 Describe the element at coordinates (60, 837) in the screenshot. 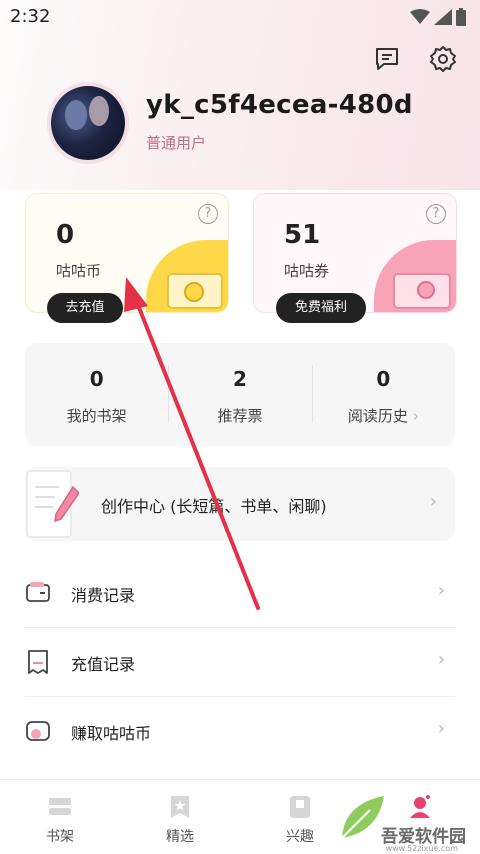

I see `tab-label: 书架` at that location.